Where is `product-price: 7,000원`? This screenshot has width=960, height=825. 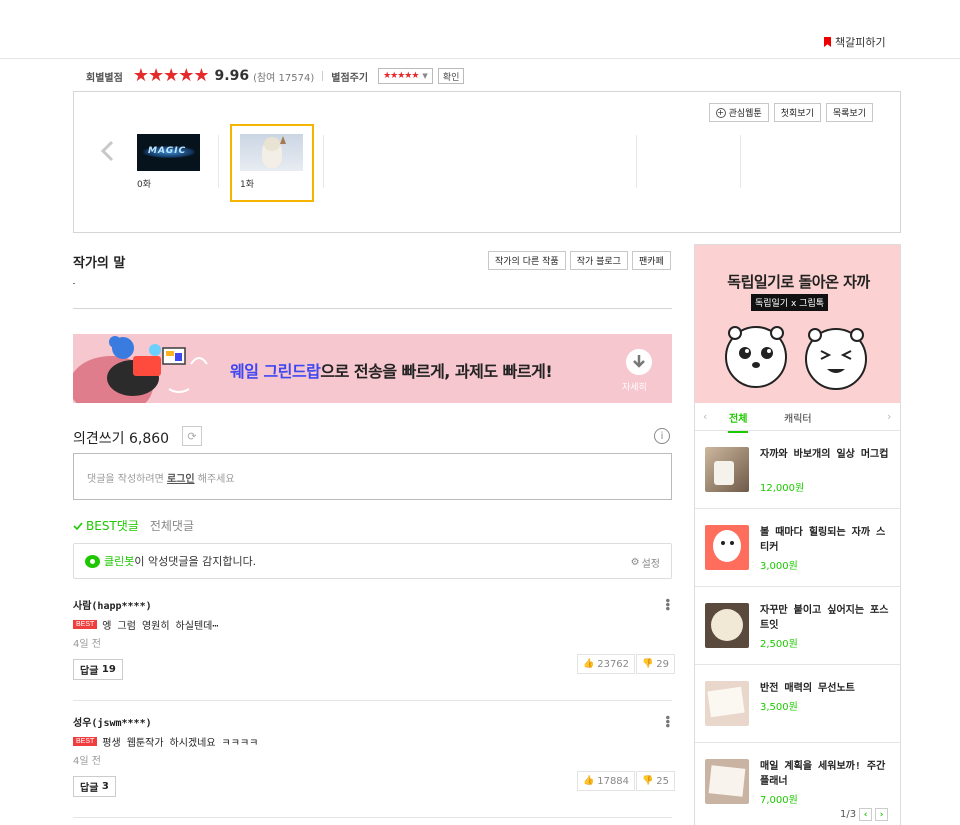
product-price: 7,000원 is located at coordinates (779, 800).